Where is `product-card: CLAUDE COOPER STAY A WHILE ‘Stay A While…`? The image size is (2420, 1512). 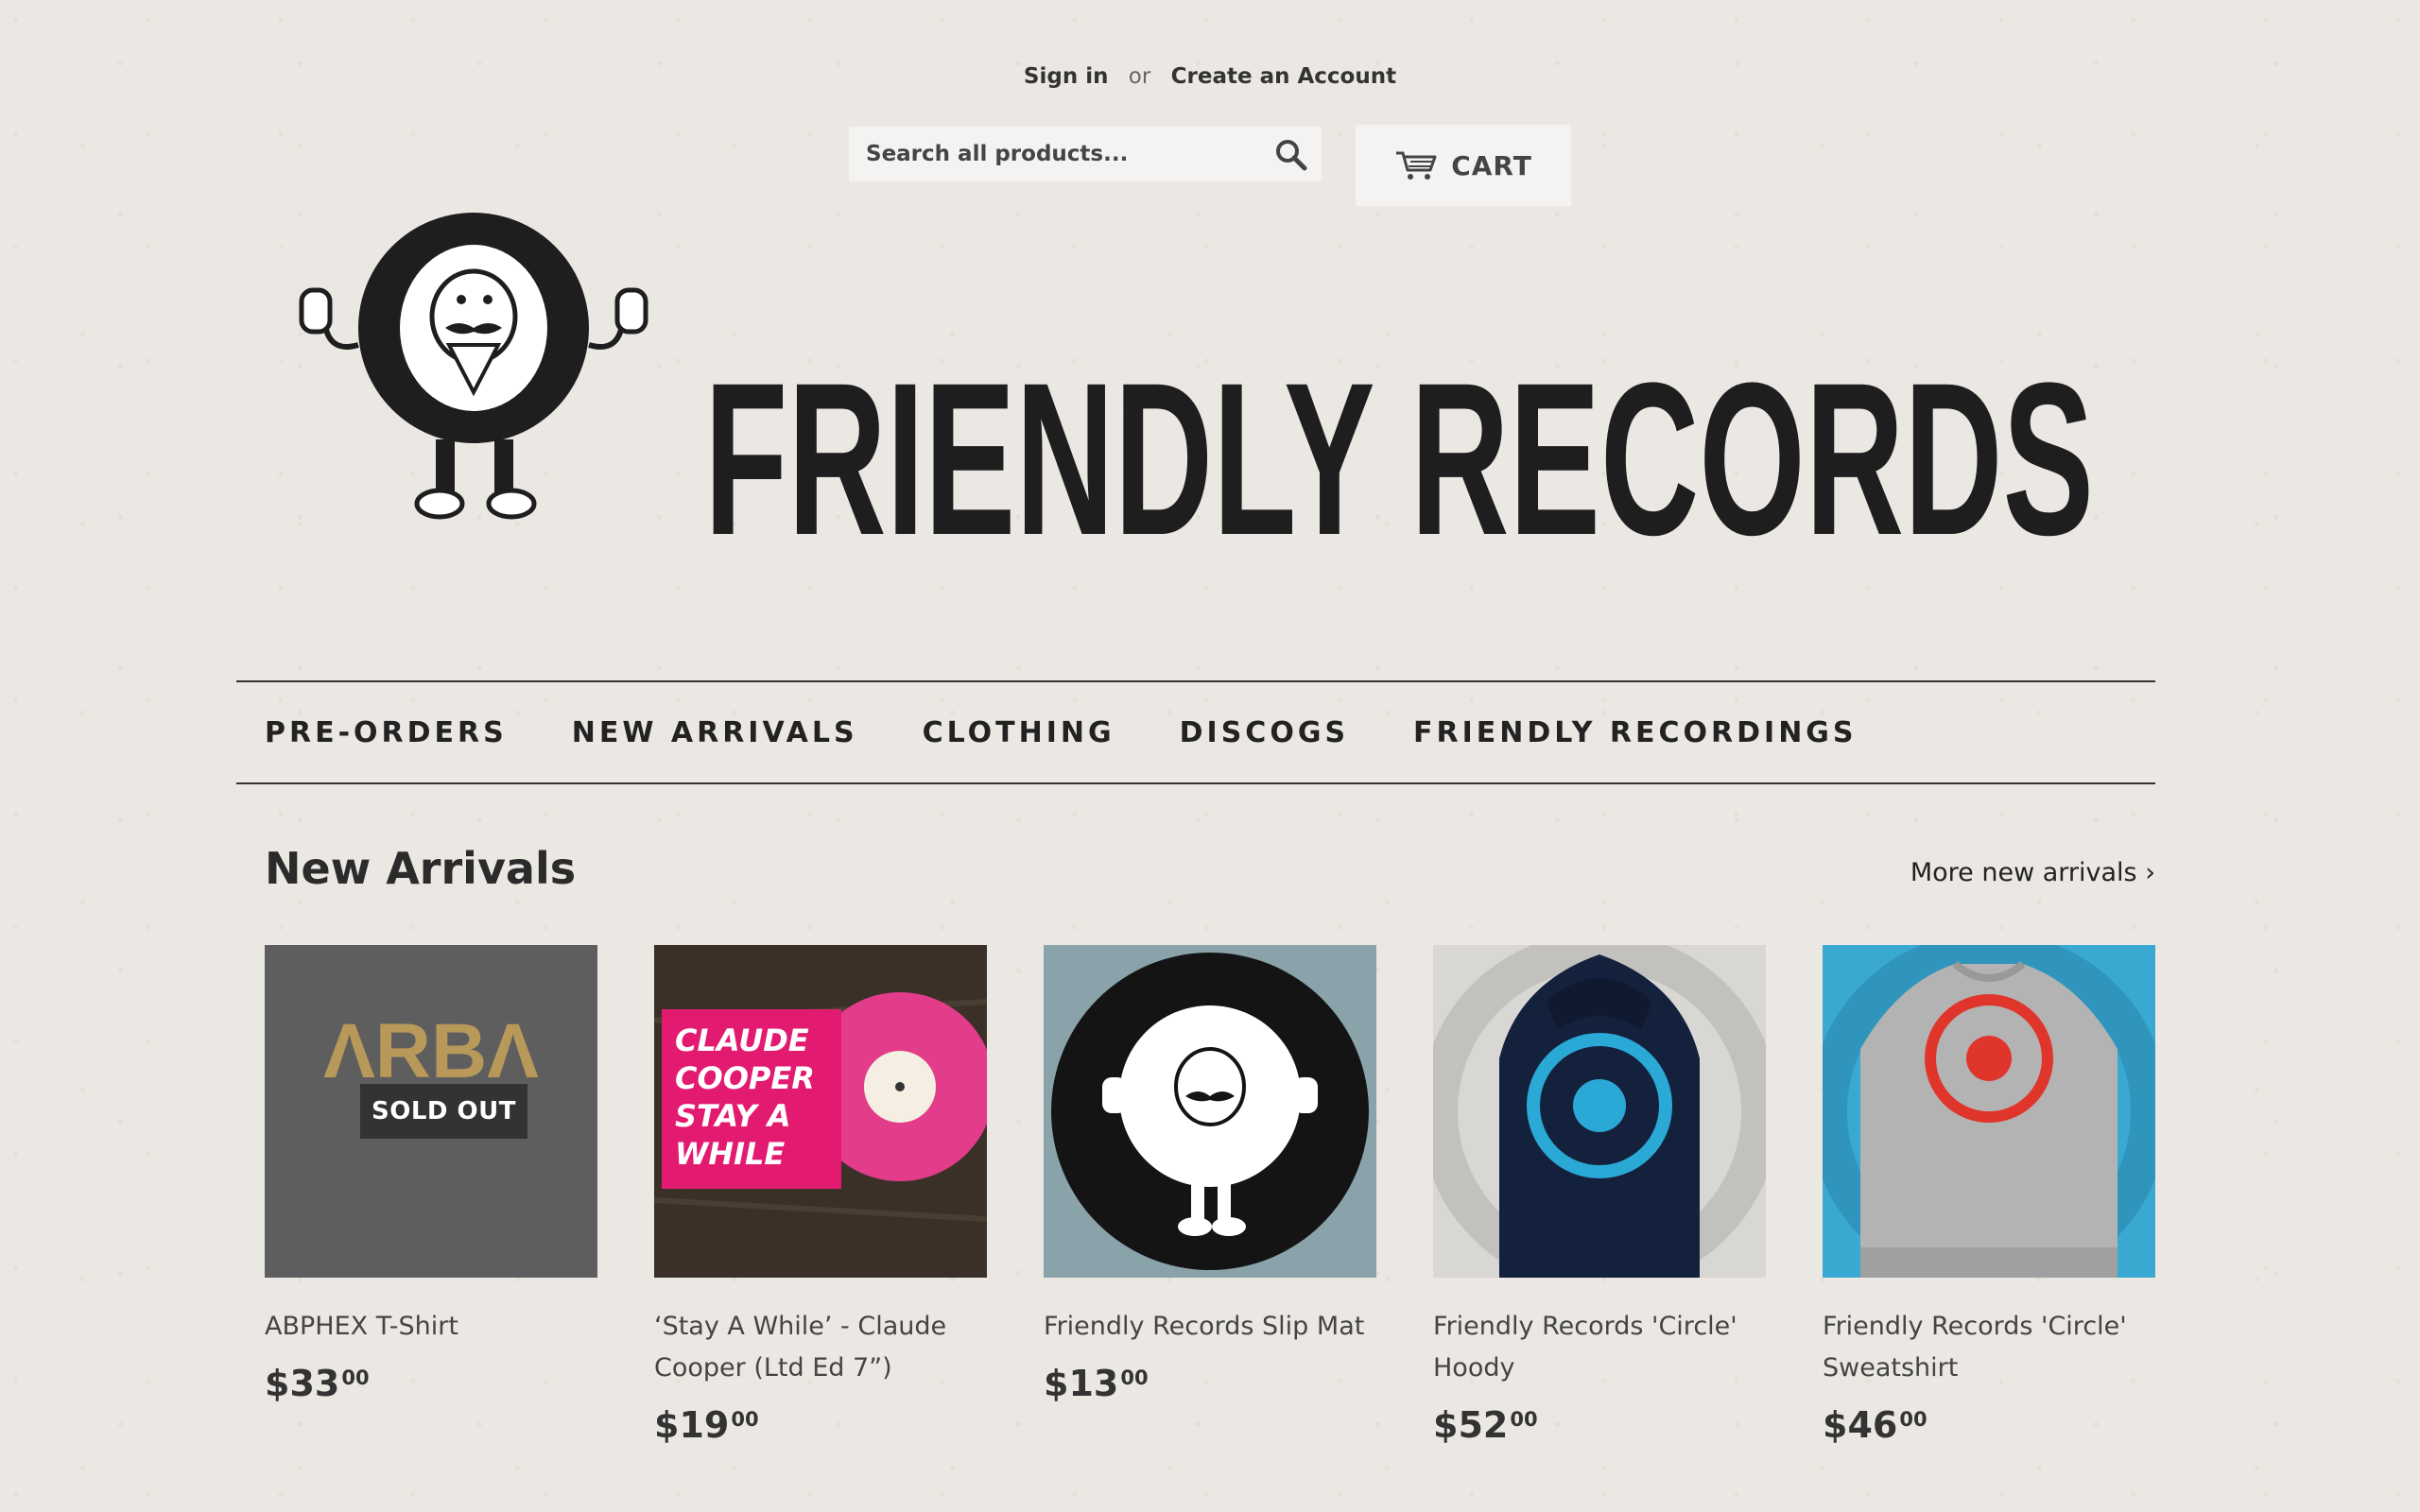 product-card: CLAUDE COOPER STAY A WHILE ‘Stay A While… is located at coordinates (820, 1195).